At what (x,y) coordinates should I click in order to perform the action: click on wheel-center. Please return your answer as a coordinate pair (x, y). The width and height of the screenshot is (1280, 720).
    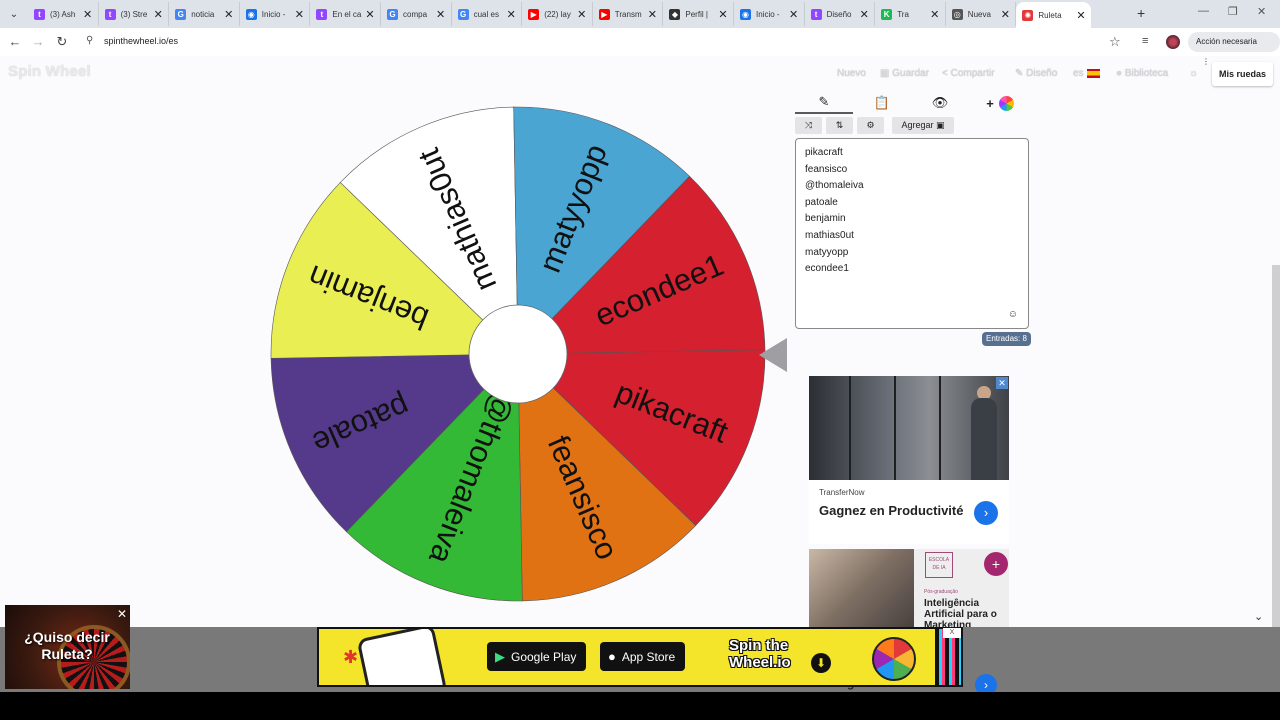
    Looking at the image, I should click on (518, 354).